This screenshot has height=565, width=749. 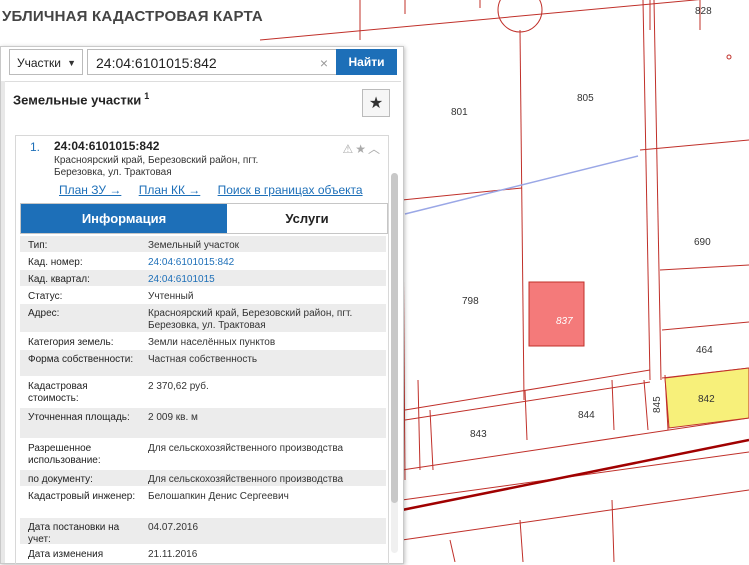 I want to click on clear-icon: ×, so click(x=324, y=63).